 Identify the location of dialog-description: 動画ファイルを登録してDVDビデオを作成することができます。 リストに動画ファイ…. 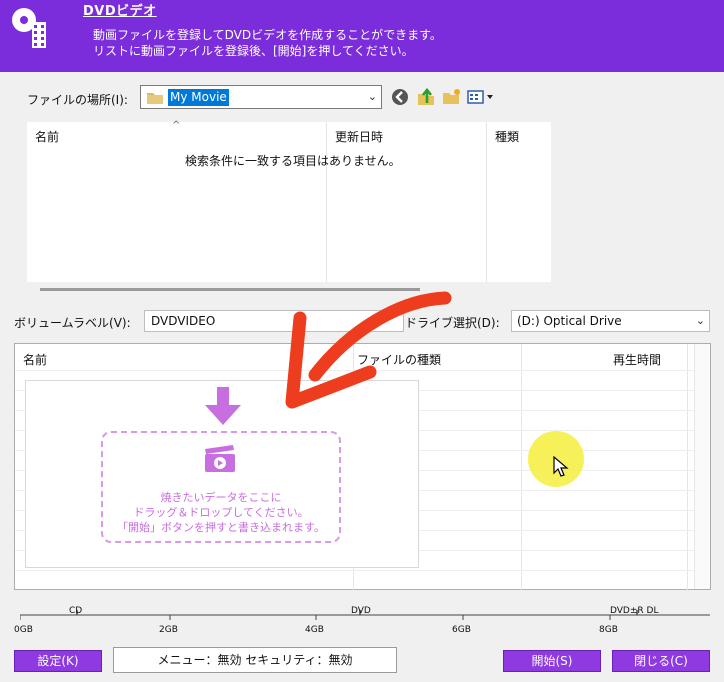
(267, 43).